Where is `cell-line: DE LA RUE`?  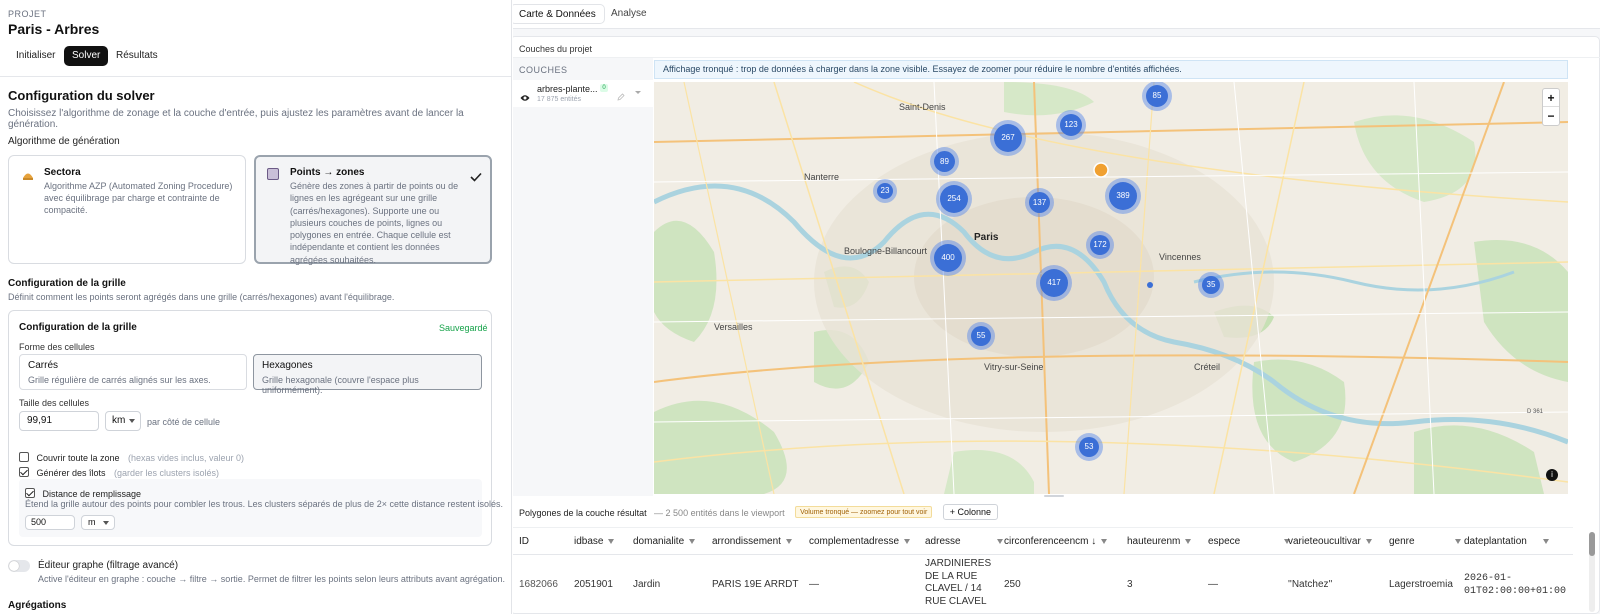 cell-line: DE LA RUE is located at coordinates (951, 576).